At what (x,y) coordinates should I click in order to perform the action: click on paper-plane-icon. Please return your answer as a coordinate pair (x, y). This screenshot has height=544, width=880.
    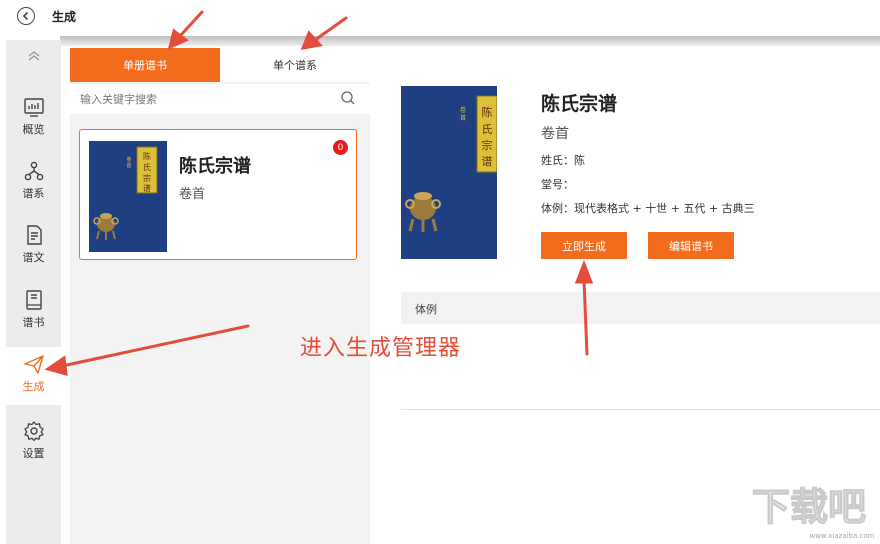
    Looking at the image, I should click on (33, 364).